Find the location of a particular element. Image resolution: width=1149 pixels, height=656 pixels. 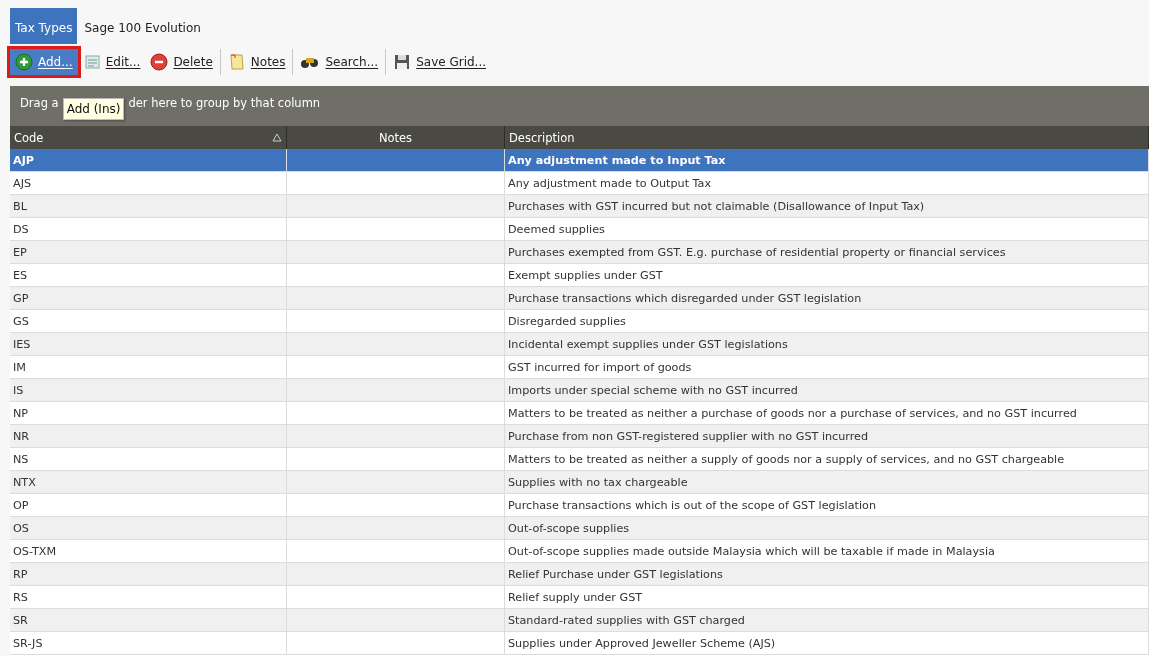

table-row: IM GST incurred for import of goods is located at coordinates (579, 367).